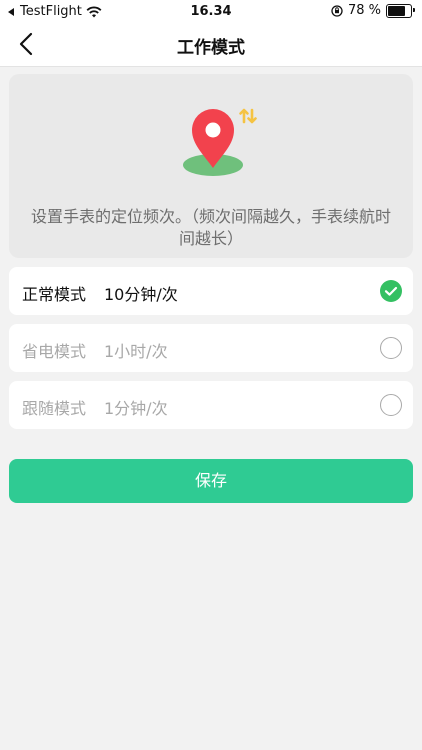 This screenshot has height=750, width=422. I want to click on battery-level-fill, so click(397, 10).